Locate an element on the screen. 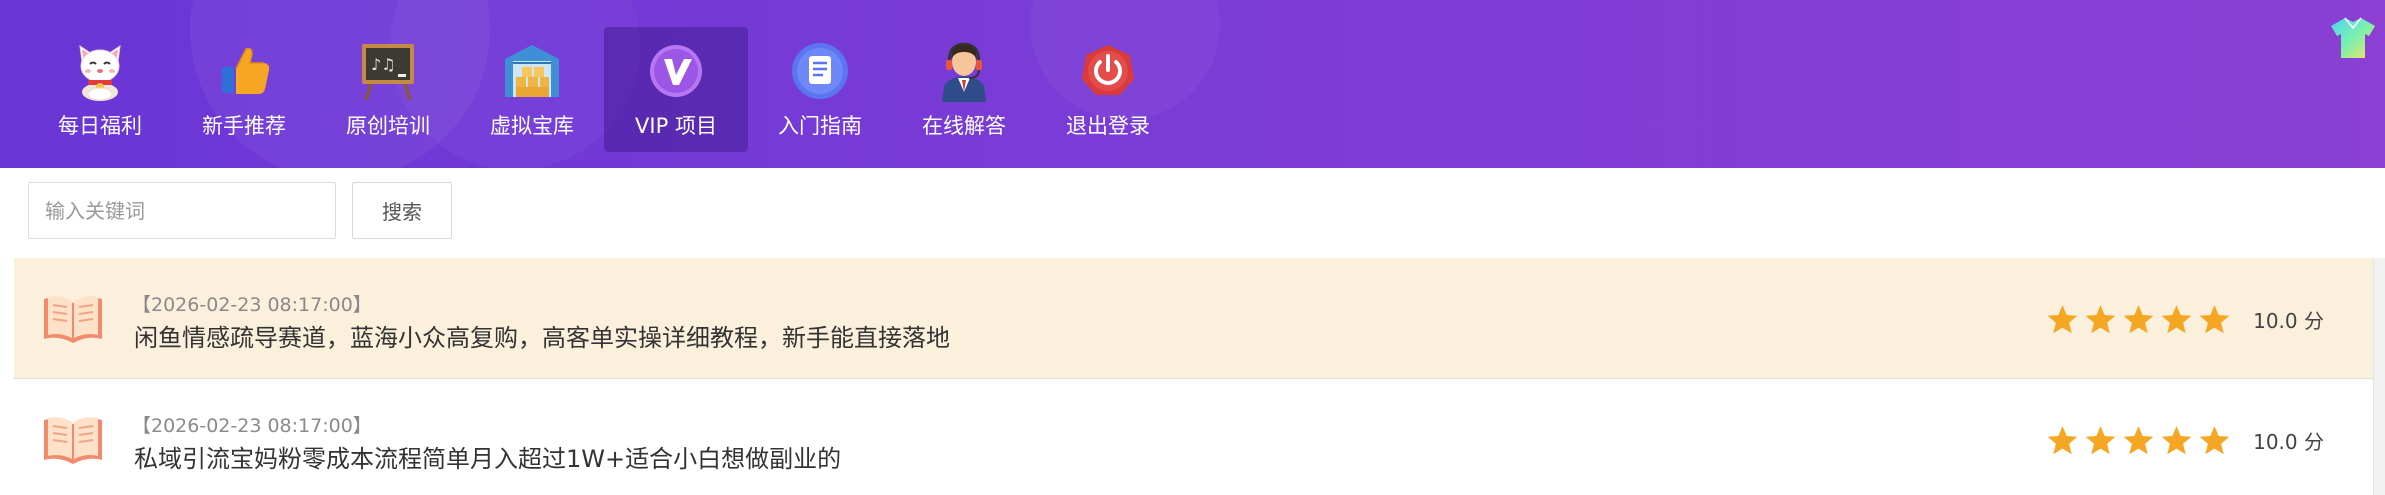 The height and width of the screenshot is (495, 2385). search-button: 搜索 is located at coordinates (402, 210).